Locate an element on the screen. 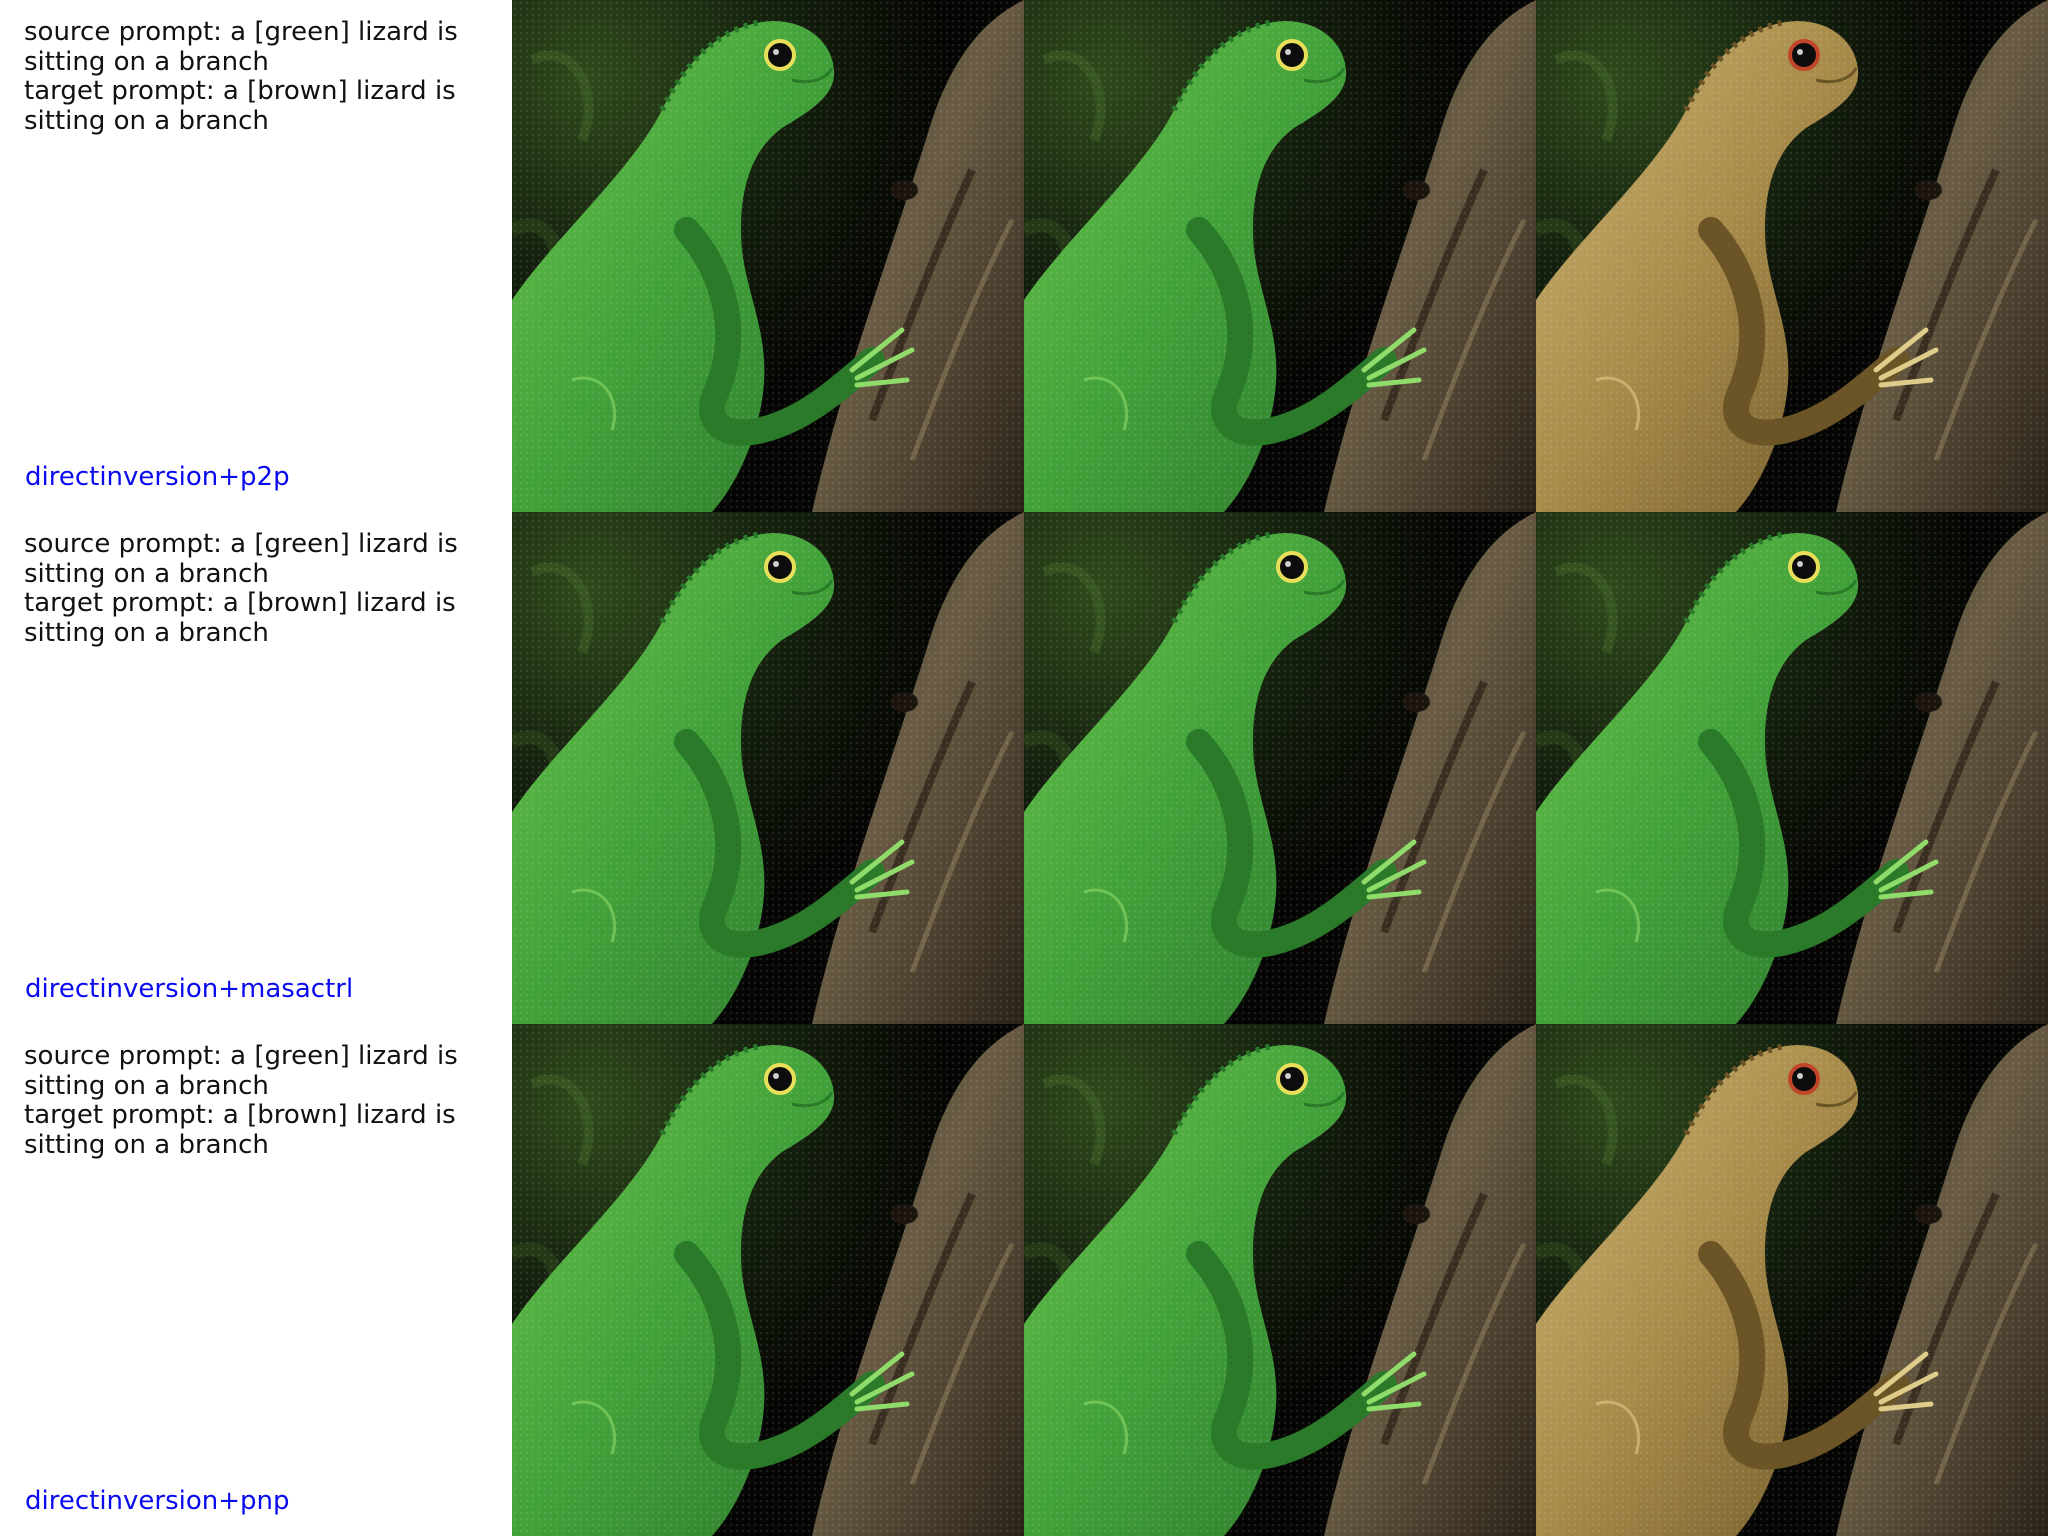 The width and height of the screenshot is (2048, 1536). method-label: directinversion+p2p is located at coordinates (157, 477).